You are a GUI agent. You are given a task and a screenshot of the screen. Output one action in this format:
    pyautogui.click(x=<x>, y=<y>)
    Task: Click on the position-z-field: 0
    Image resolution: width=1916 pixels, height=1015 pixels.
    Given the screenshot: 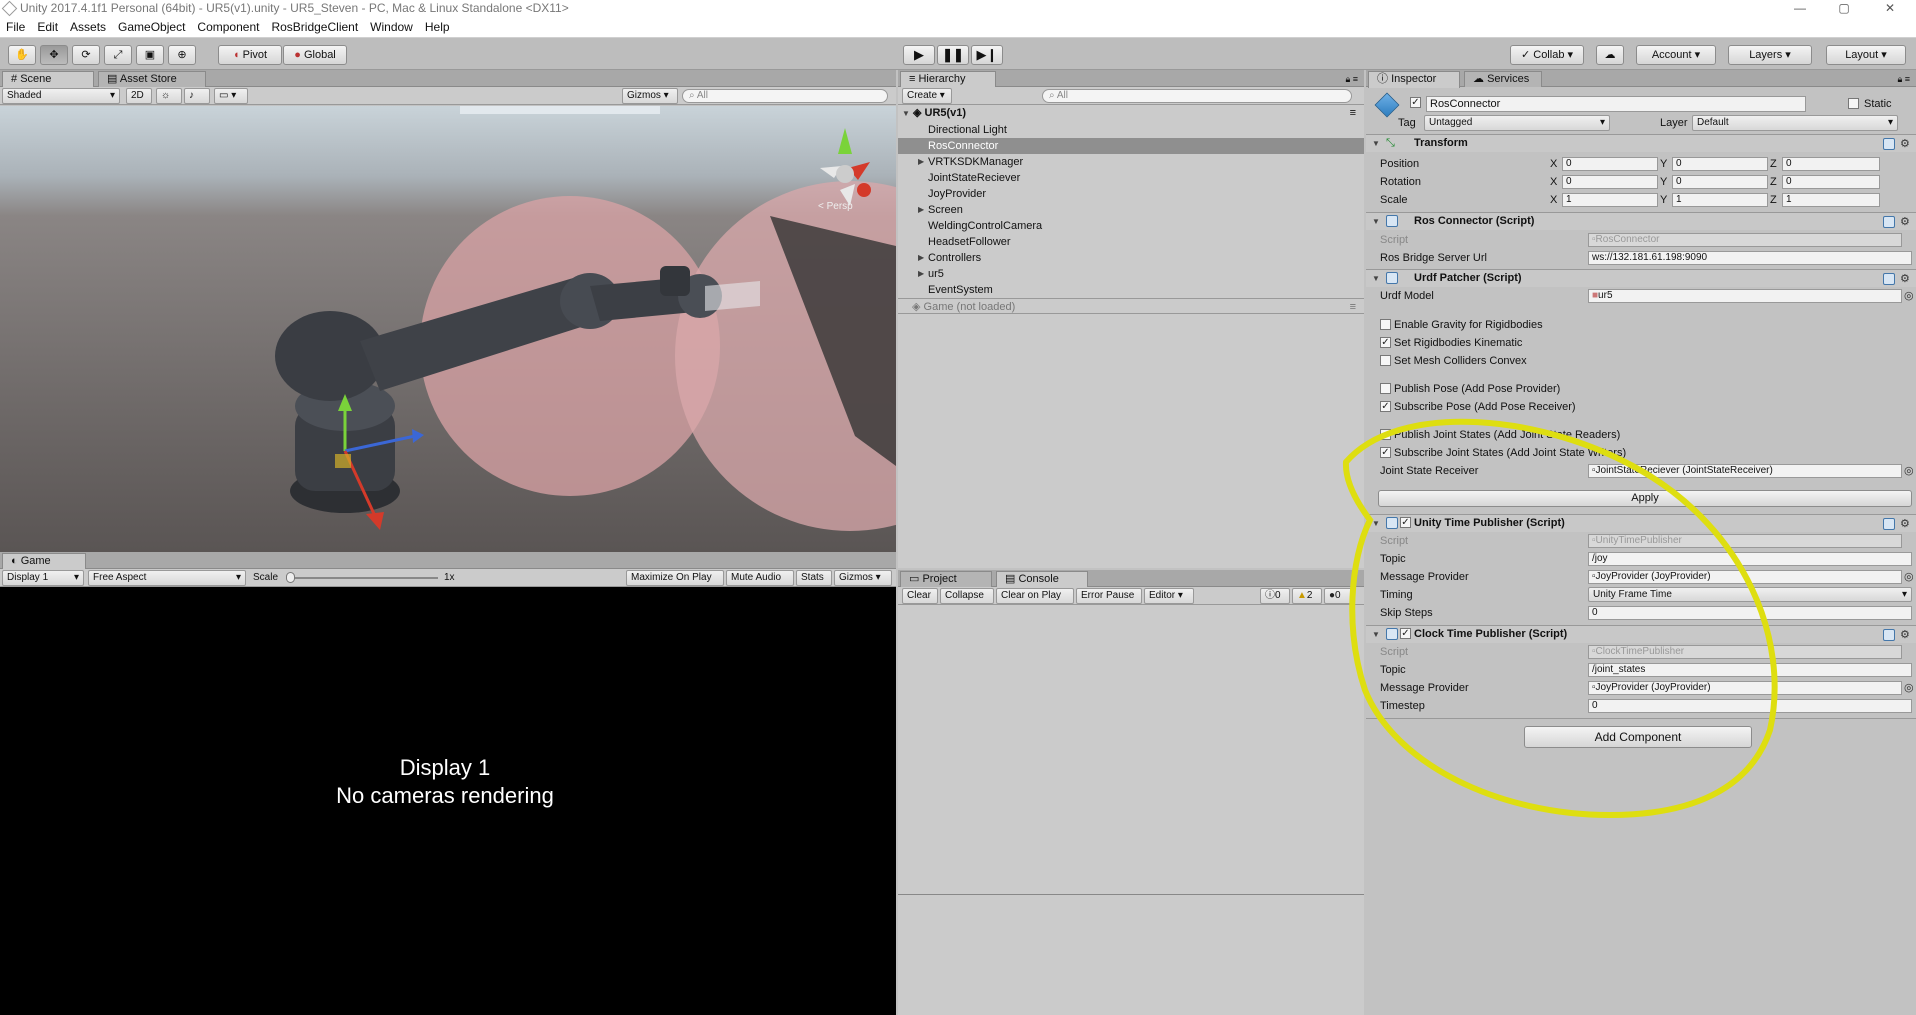 What is the action you would take?
    pyautogui.click(x=1831, y=164)
    